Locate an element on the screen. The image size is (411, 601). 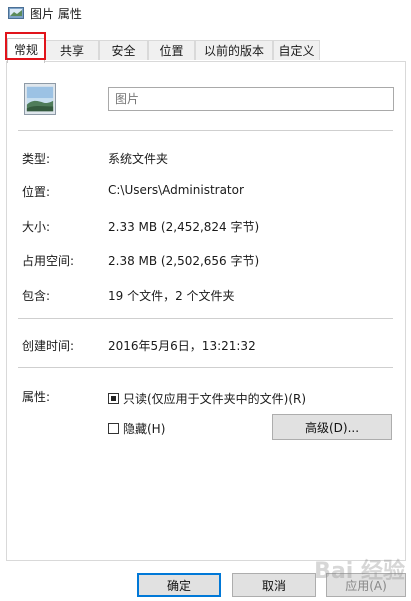
location-value: C:\Users\Administrator is located at coordinates (176, 190).